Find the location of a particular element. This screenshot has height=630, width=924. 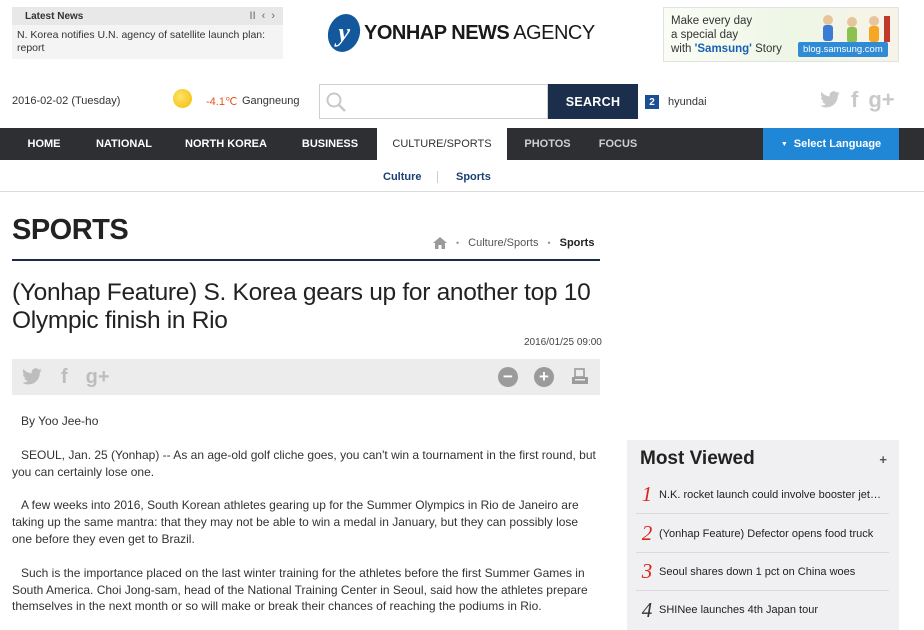

nav-home: HOME is located at coordinates (44, 144).